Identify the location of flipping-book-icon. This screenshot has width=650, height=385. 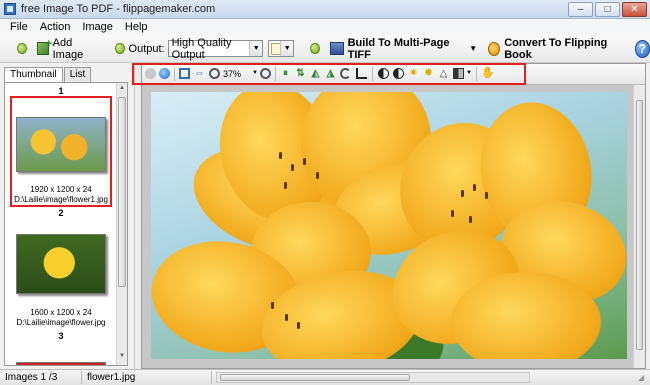
(494, 48).